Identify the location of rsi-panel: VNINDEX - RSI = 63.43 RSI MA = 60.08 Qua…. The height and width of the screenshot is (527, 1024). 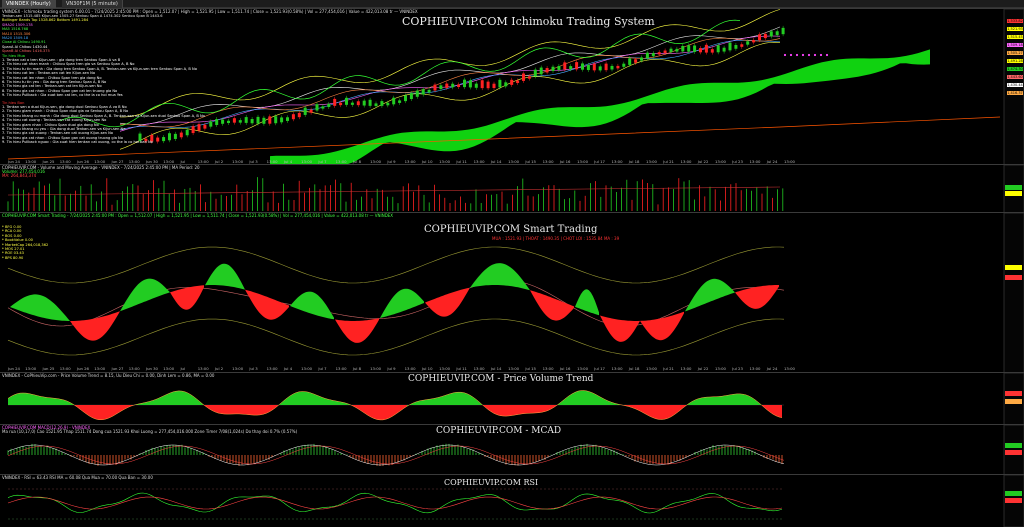
(512, 500).